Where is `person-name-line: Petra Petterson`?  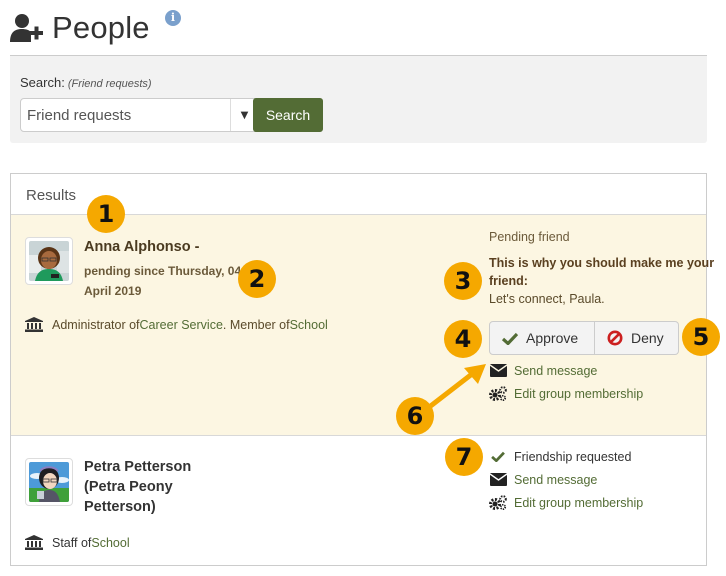
person-name-line: Petra Petterson is located at coordinates (137, 467).